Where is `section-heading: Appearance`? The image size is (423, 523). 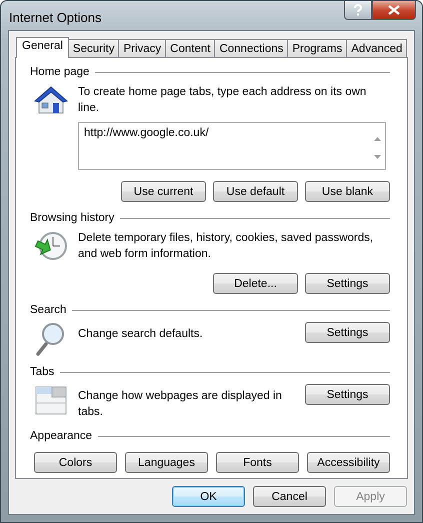
section-heading: Appearance is located at coordinates (61, 436).